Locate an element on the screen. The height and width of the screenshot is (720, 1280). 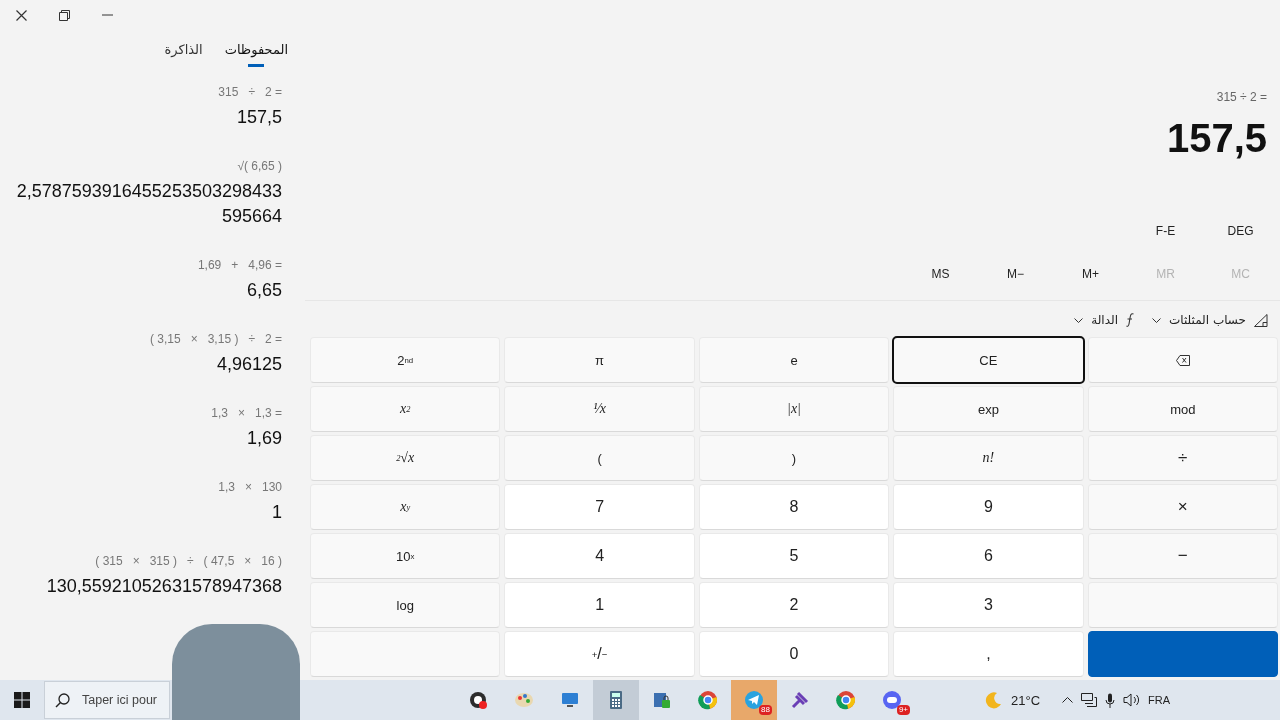
chevron-up-icon is located at coordinates (1068, 700).